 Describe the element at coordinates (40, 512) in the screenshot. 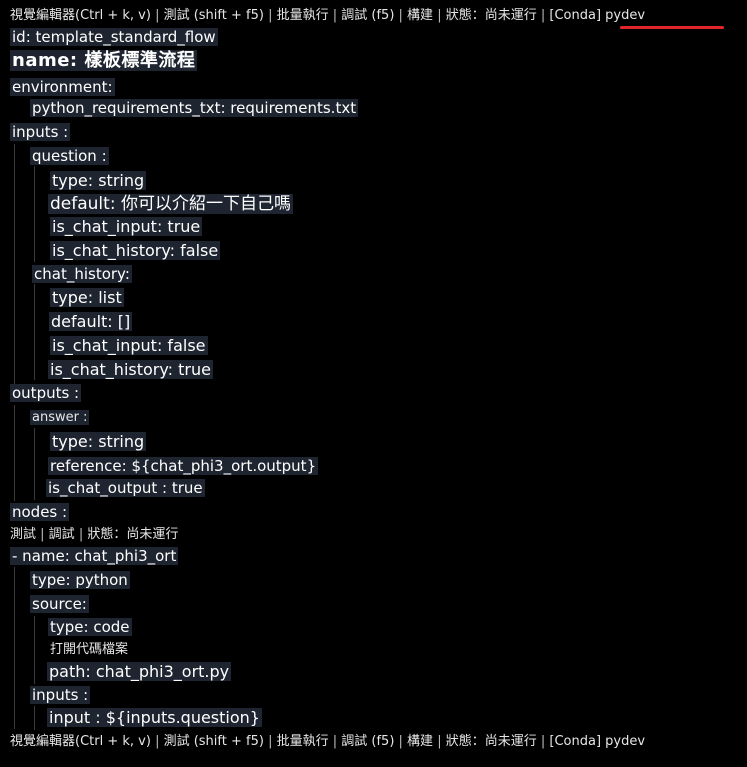

I see `yaml-nodes-line: nodes :` at that location.